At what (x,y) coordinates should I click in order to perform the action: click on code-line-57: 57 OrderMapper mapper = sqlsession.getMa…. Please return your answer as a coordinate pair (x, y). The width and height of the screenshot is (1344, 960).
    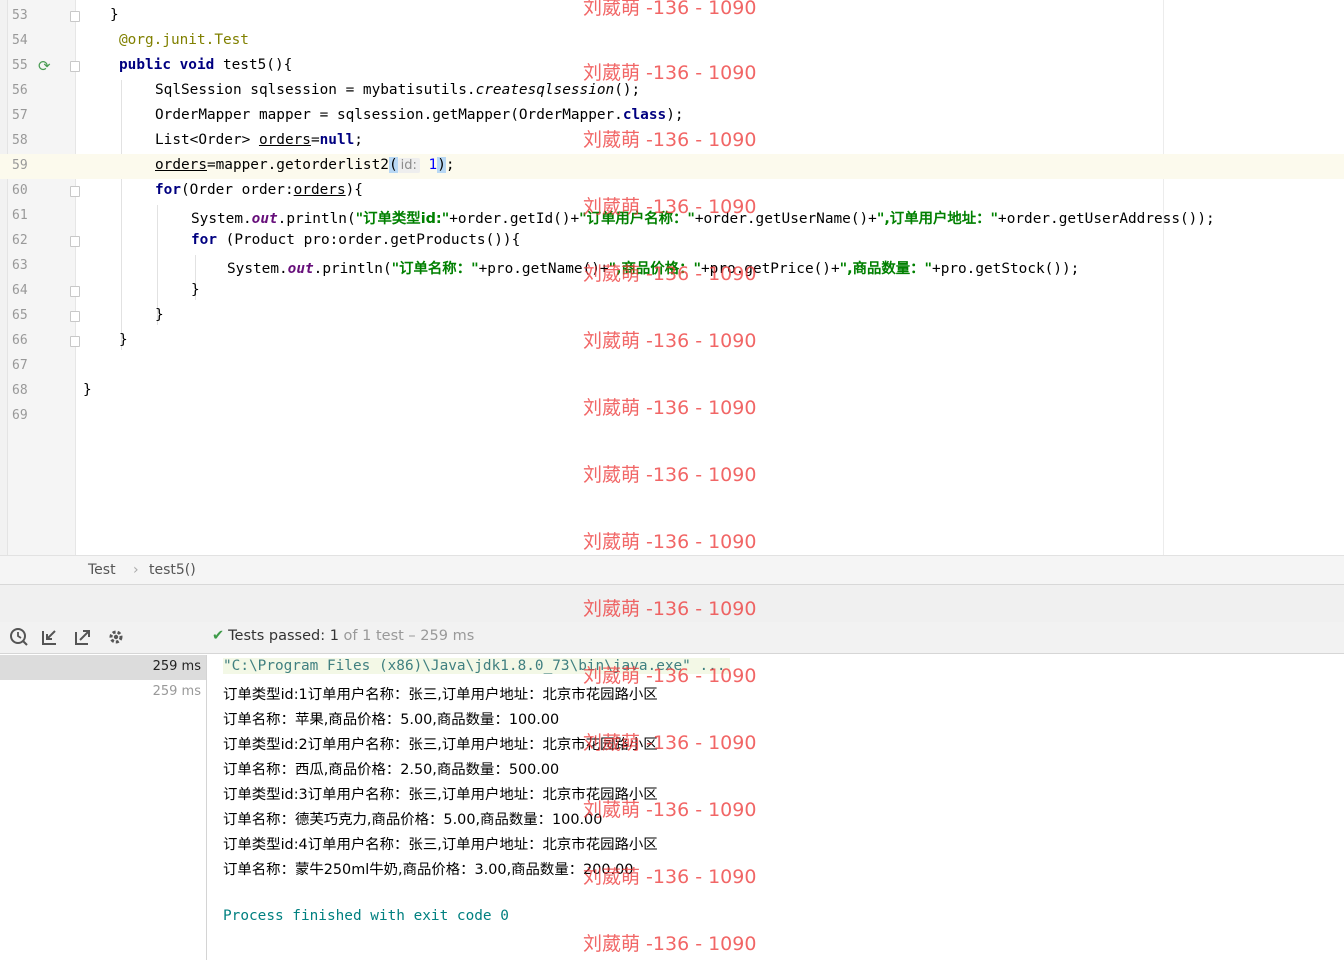
    Looking at the image, I should click on (672, 116).